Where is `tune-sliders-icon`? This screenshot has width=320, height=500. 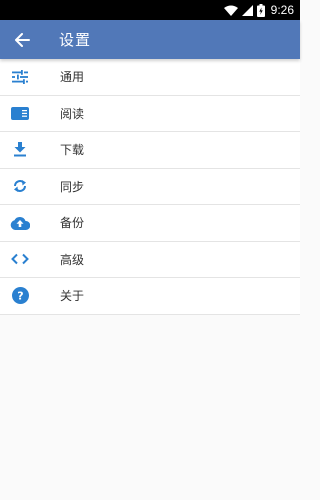
tune-sliders-icon is located at coordinates (20, 76).